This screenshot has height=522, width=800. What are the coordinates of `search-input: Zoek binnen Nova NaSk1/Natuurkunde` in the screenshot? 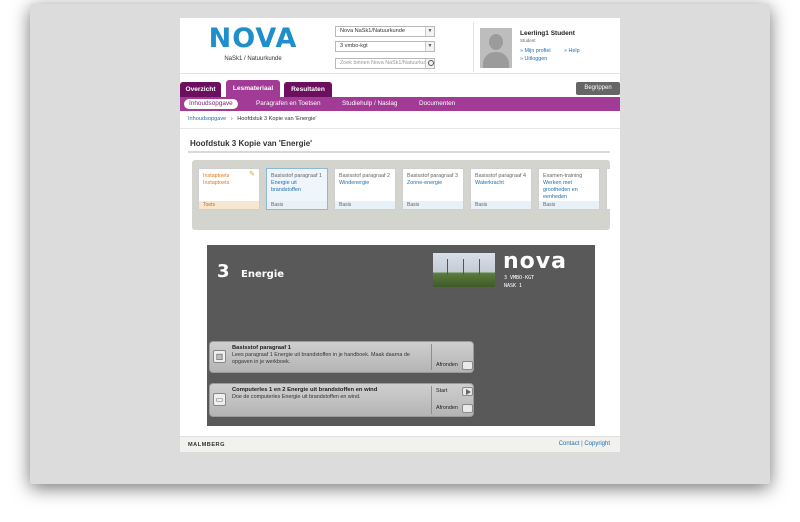 It's located at (385, 63).